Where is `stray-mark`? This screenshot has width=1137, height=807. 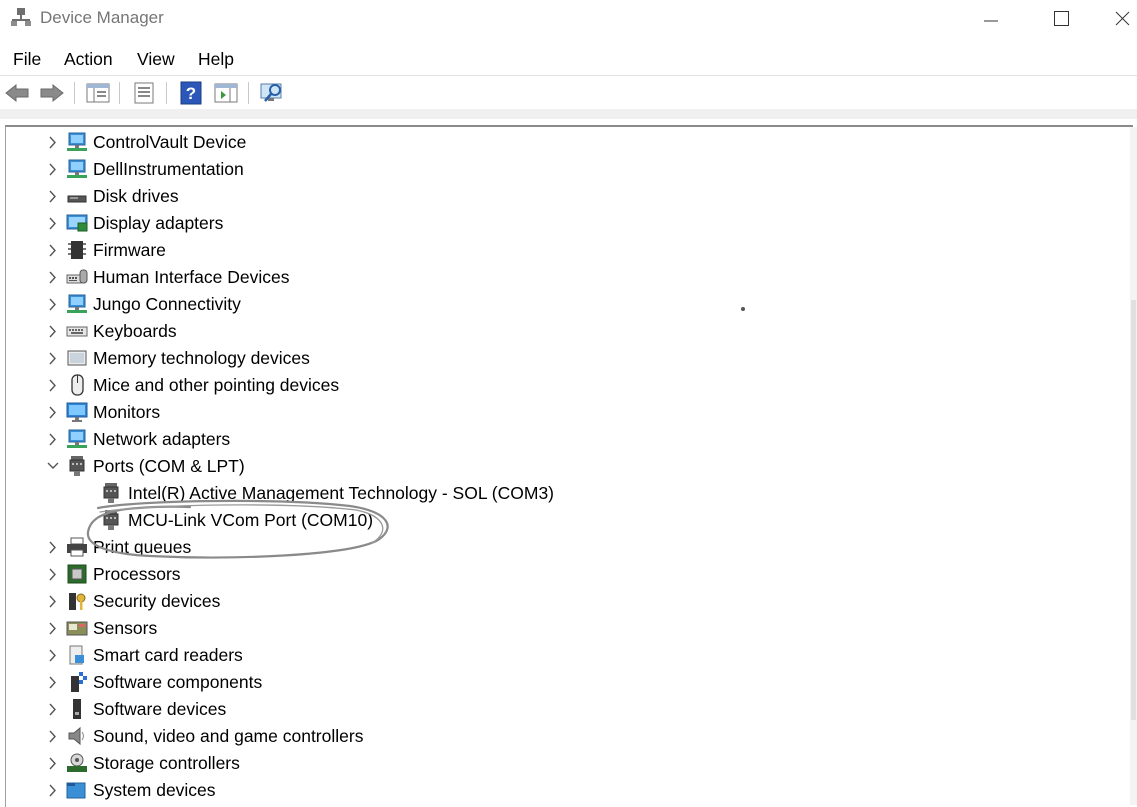 stray-mark is located at coordinates (743, 309).